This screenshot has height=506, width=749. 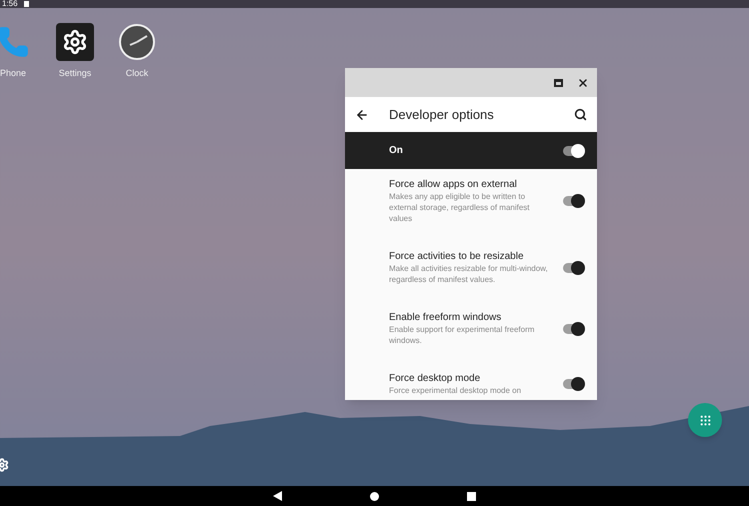 I want to click on phone-icon, so click(x=15, y=42).